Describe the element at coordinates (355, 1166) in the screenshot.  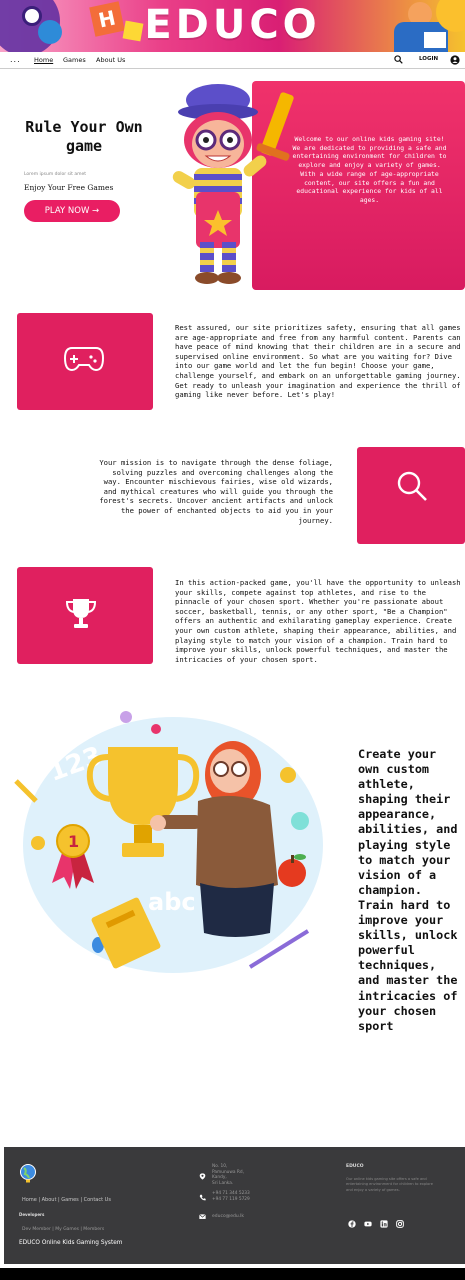
I see `footer-brand: EDUCO` at that location.